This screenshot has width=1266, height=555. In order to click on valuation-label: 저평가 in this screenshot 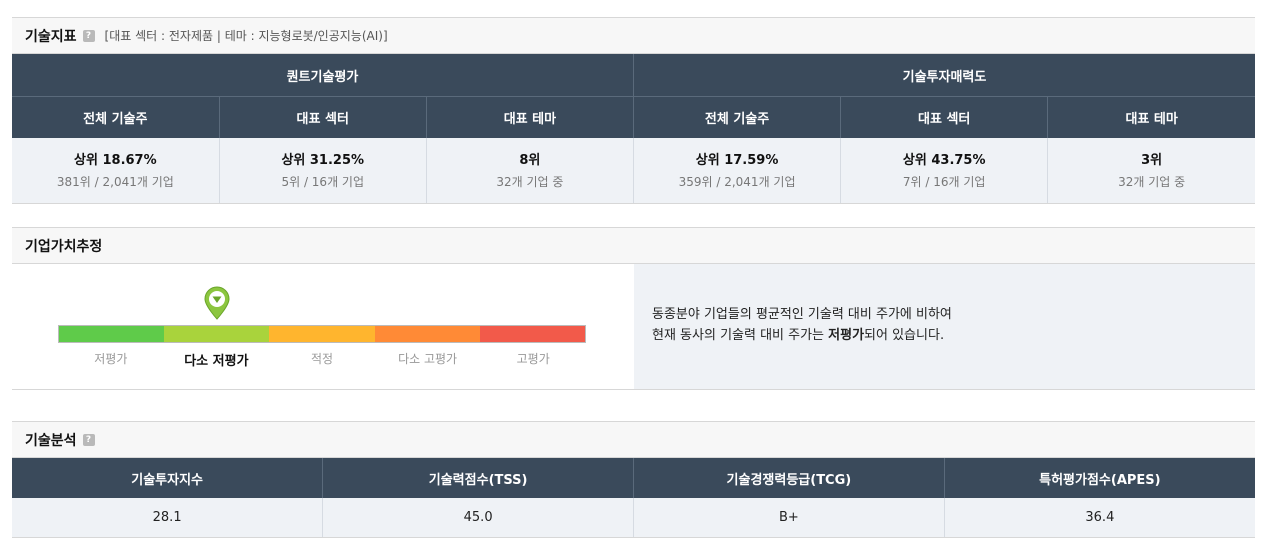, I will do `click(111, 359)`.